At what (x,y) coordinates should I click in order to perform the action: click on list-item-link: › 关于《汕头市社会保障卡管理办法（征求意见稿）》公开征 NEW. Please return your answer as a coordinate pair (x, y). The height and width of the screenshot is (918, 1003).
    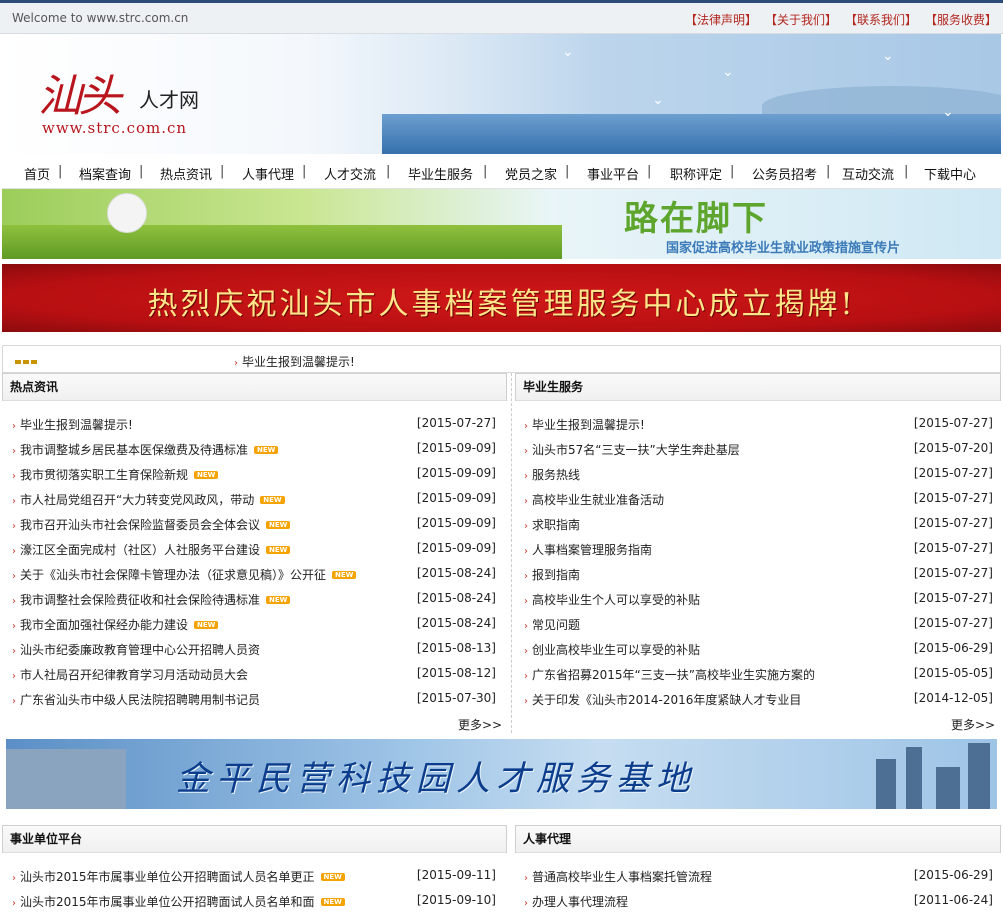
    Looking at the image, I should click on (184, 574).